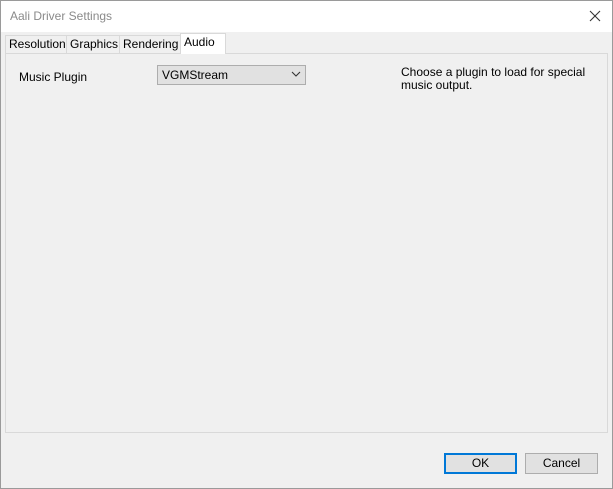 Image resolution: width=613 pixels, height=489 pixels. Describe the element at coordinates (53, 77) in the screenshot. I see `music-plugin-label: Music Plugin` at that location.